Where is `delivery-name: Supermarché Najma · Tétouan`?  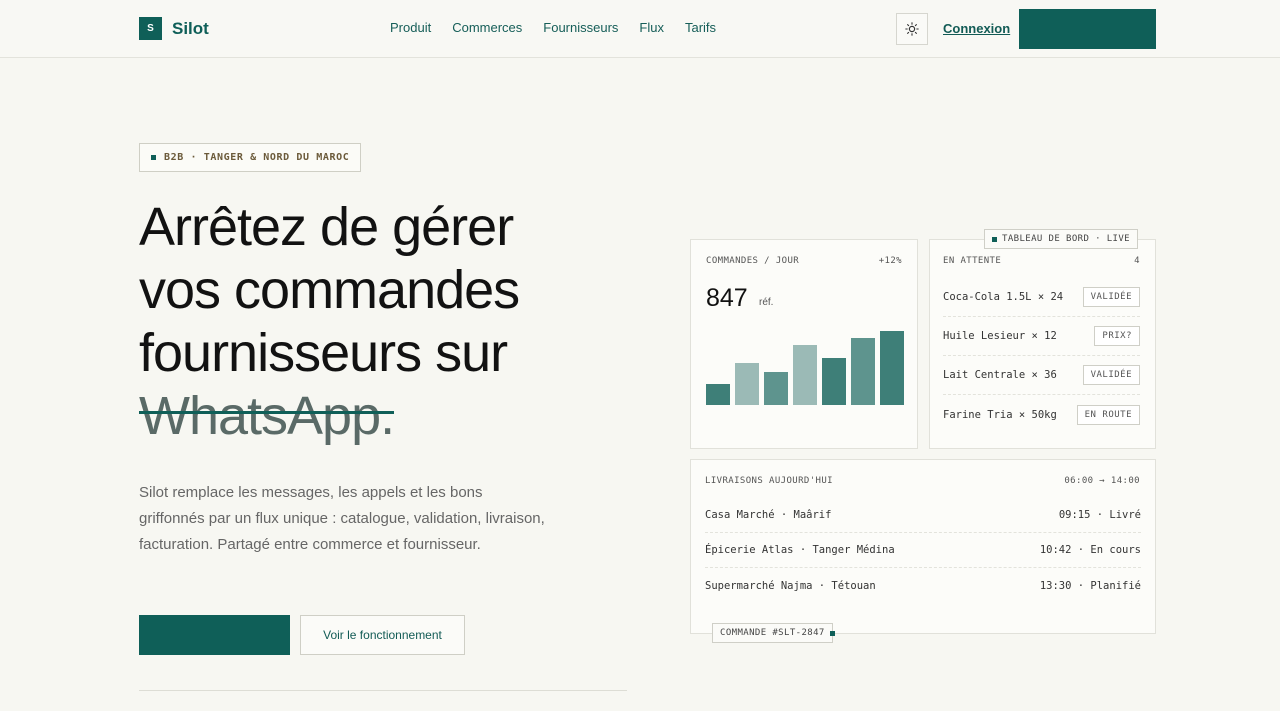 delivery-name: Supermarché Najma · Tétouan is located at coordinates (790, 585).